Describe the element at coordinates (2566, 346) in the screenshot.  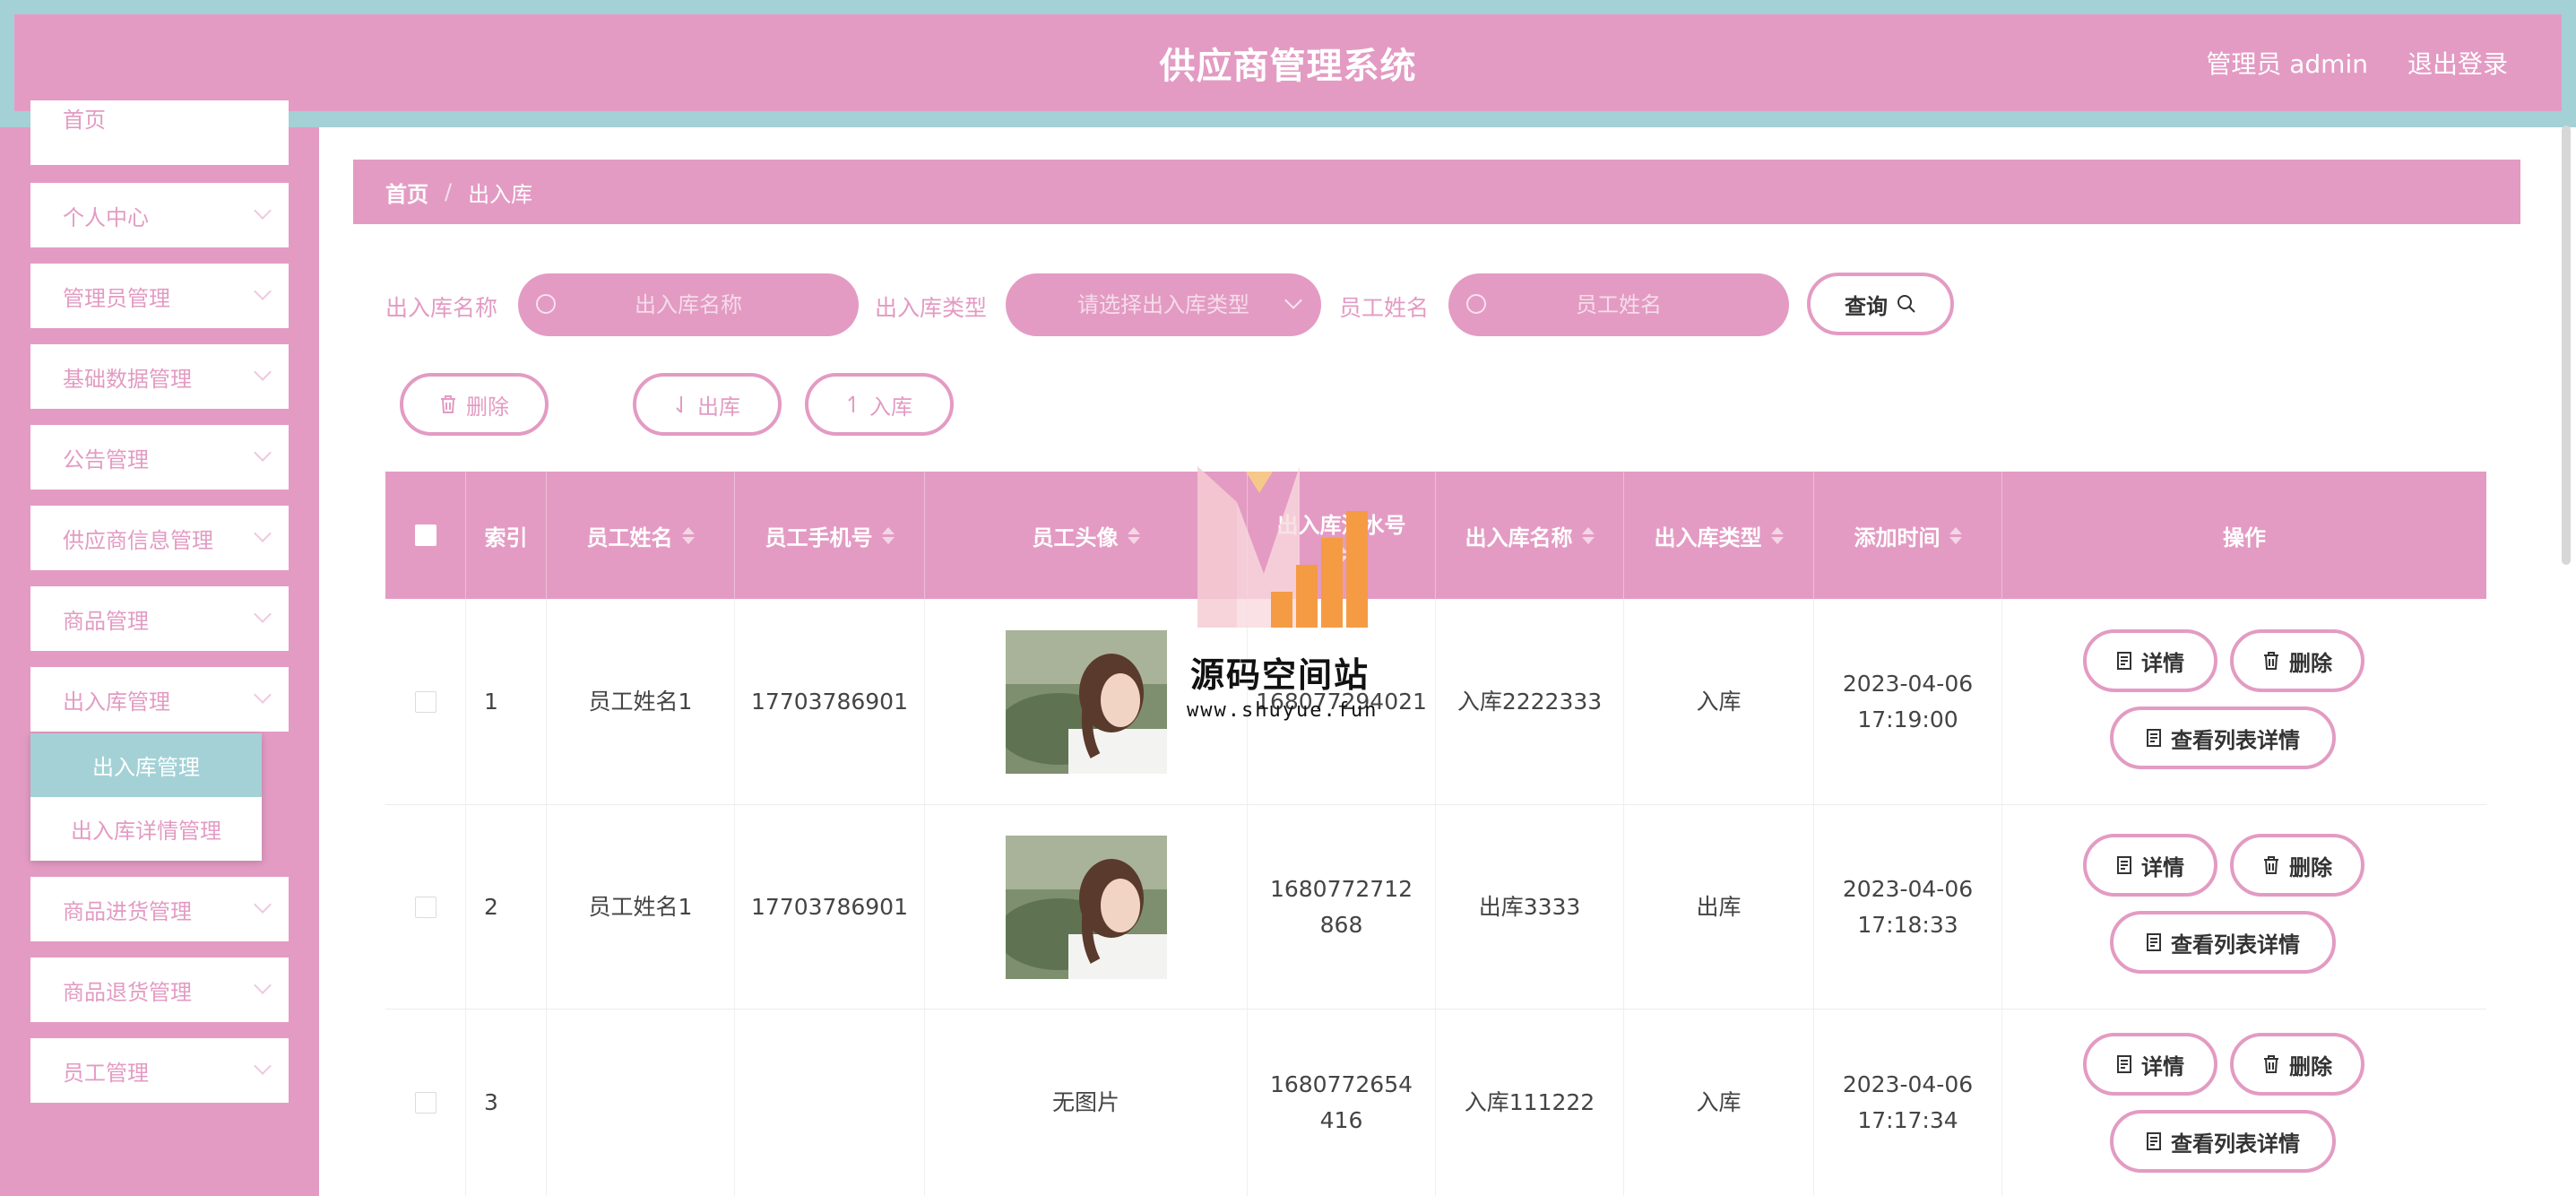
I see `page-scrollbar` at that location.